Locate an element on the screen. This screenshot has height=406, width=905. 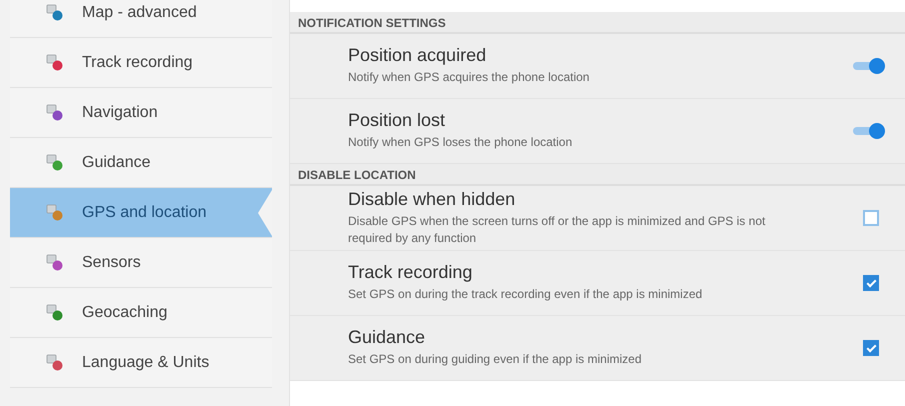
setting-title: Disable when hidden is located at coordinates (432, 199).